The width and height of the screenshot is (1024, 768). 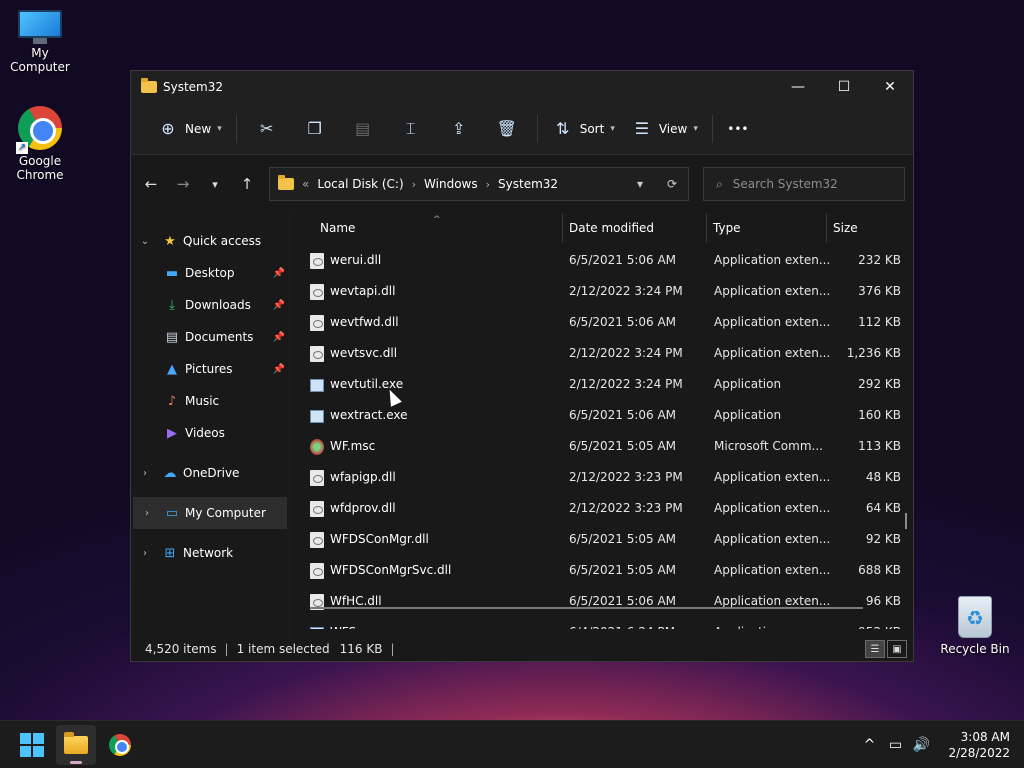 I want to click on share-button: ⇪, so click(x=459, y=129).